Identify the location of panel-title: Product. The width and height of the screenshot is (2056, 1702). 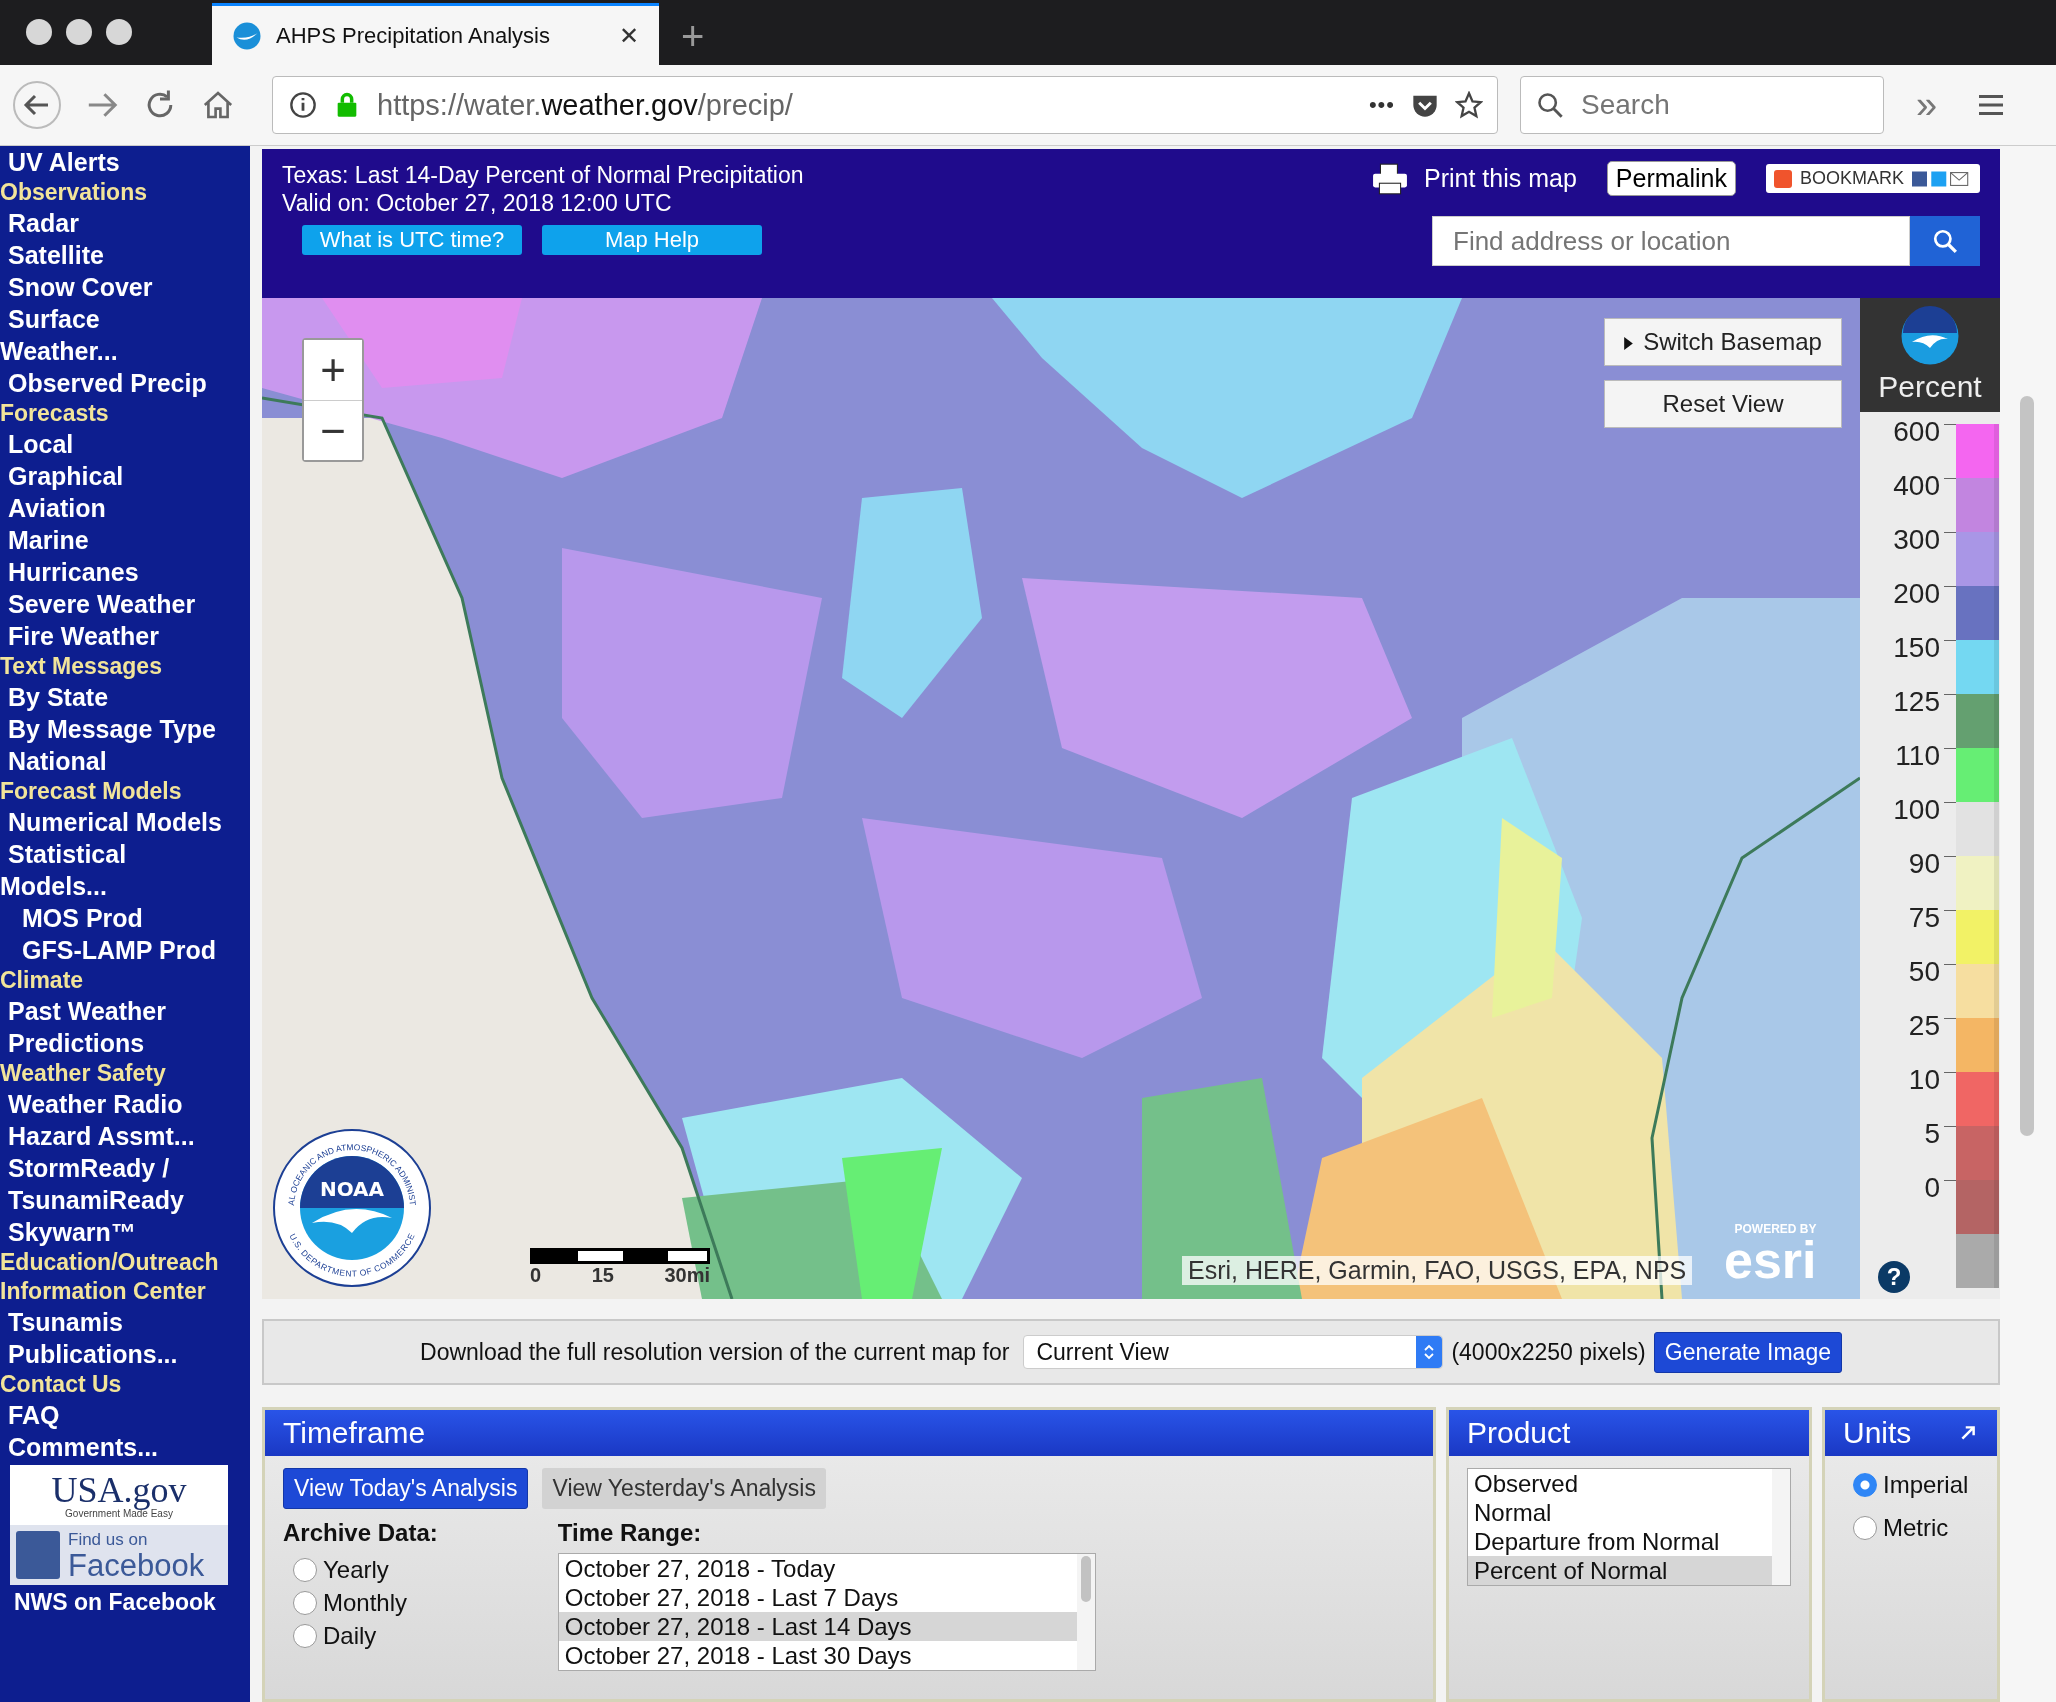
(1629, 1433).